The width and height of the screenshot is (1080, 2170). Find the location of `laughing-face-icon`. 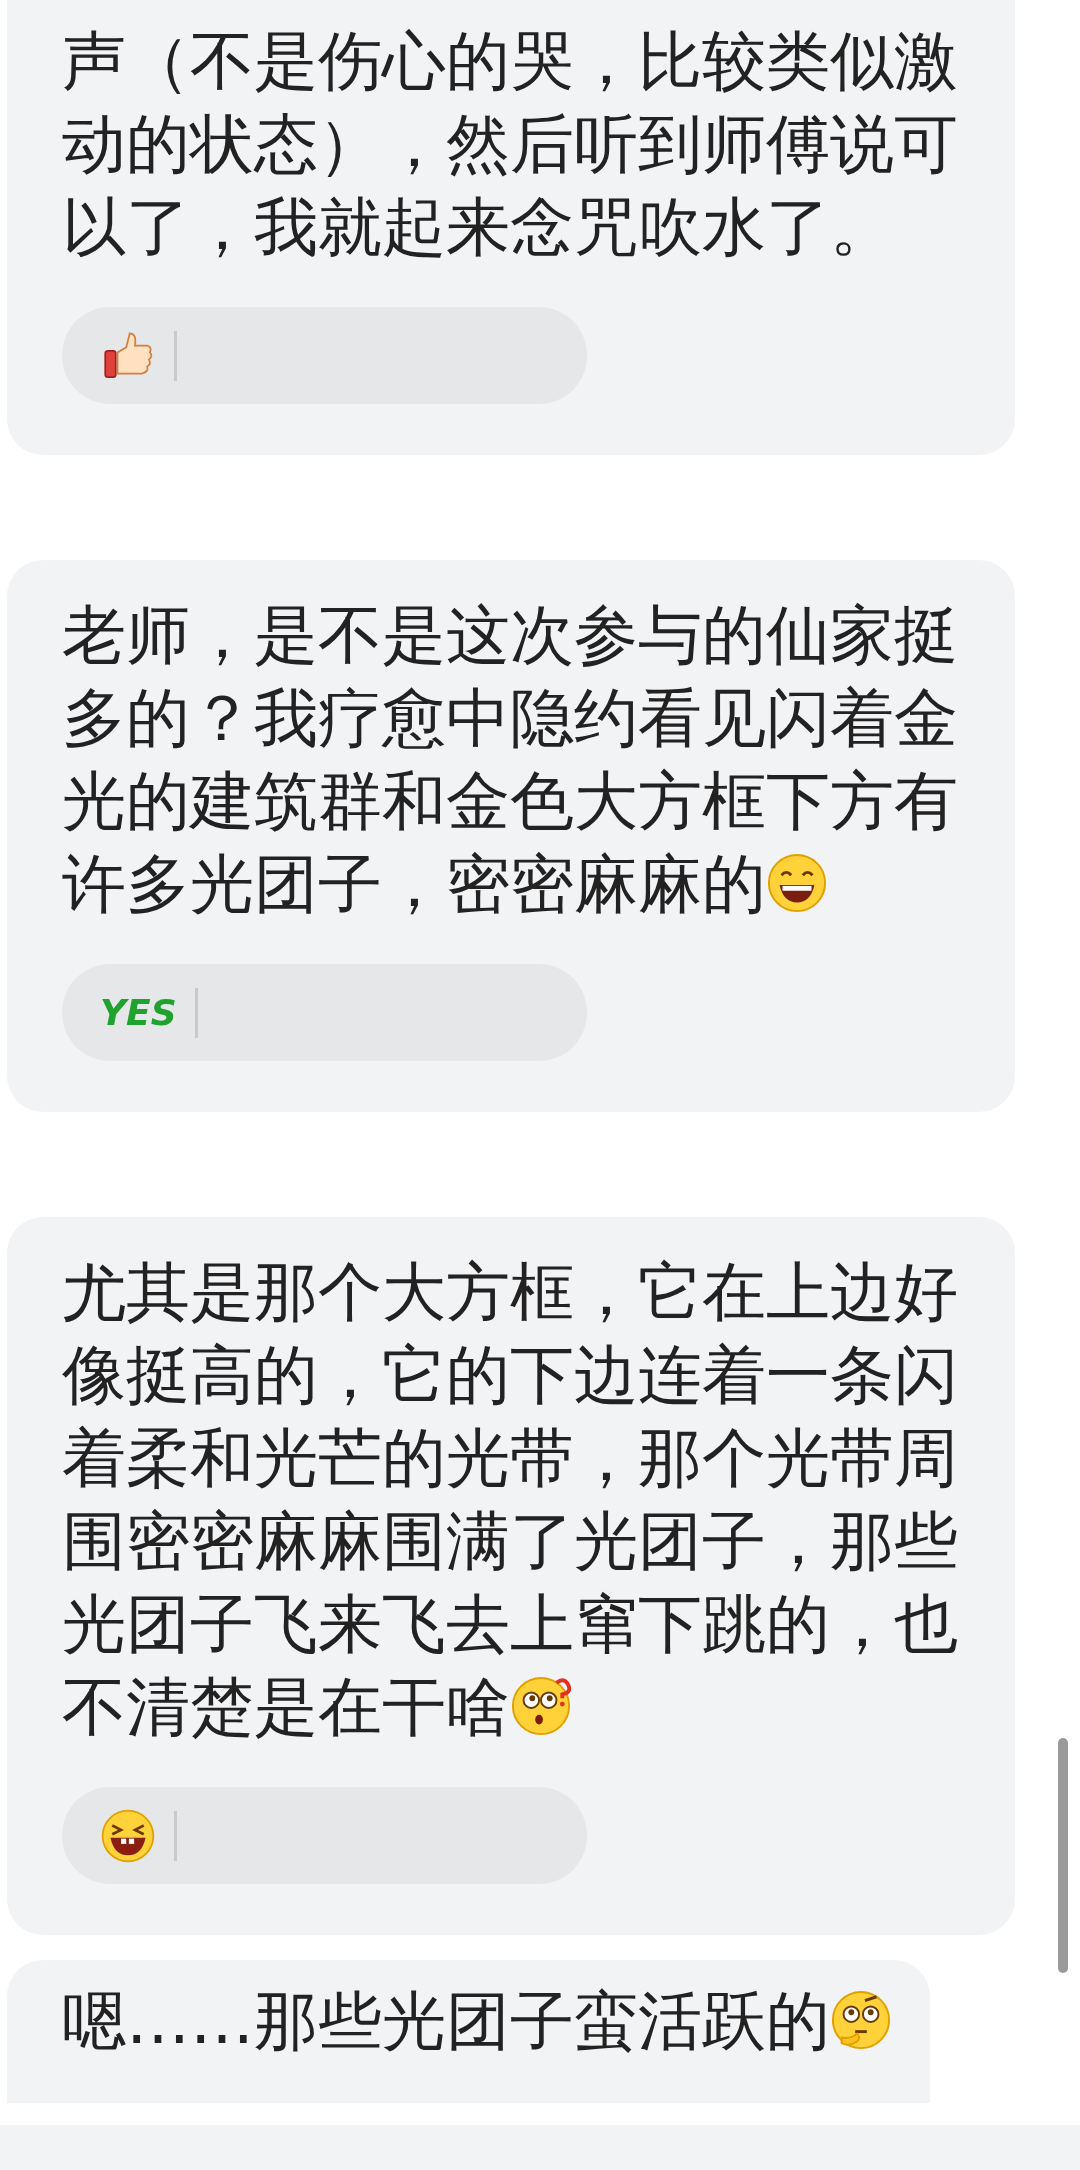

laughing-face-icon is located at coordinates (128, 1835).